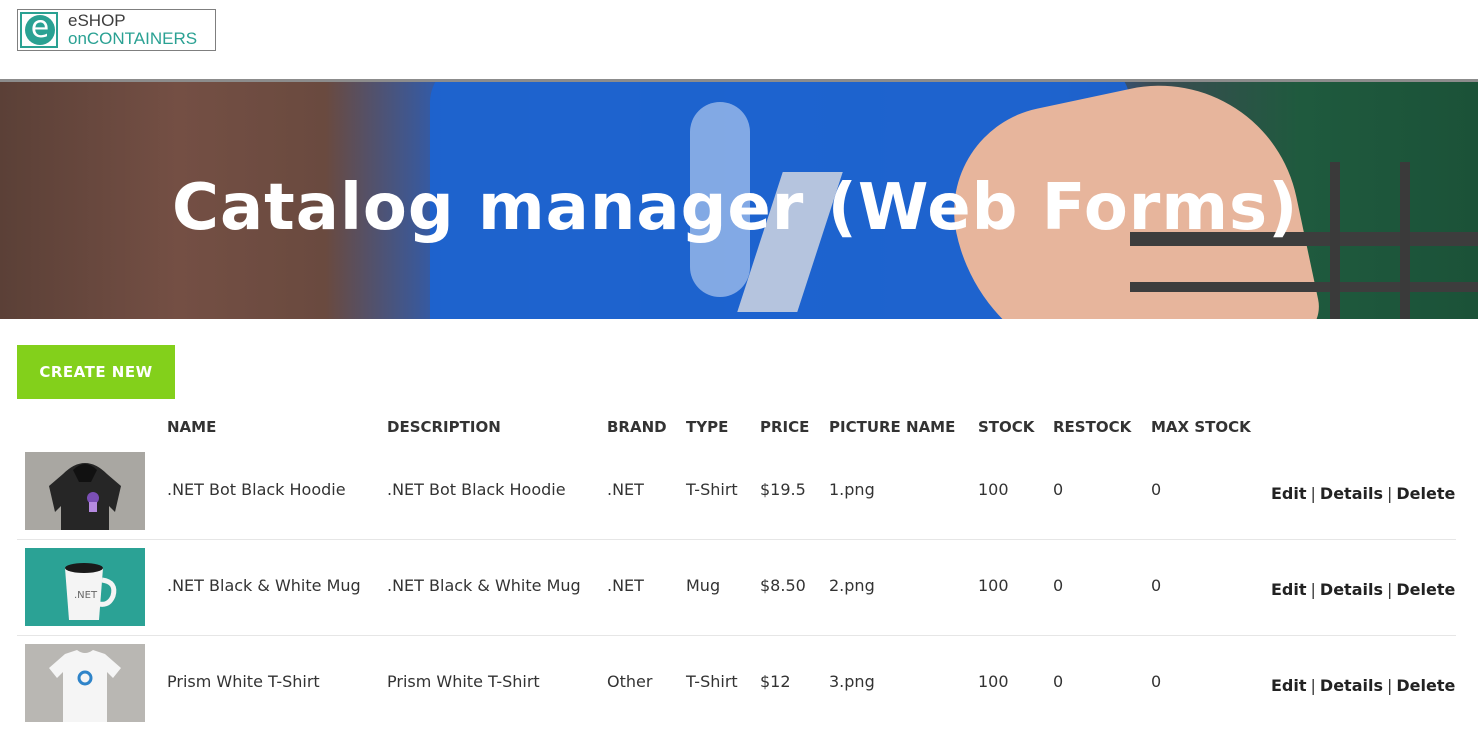 This screenshot has width=1478, height=731. Describe the element at coordinates (735, 208) in the screenshot. I see `page-title: Catalog manager (Web Forms)` at that location.